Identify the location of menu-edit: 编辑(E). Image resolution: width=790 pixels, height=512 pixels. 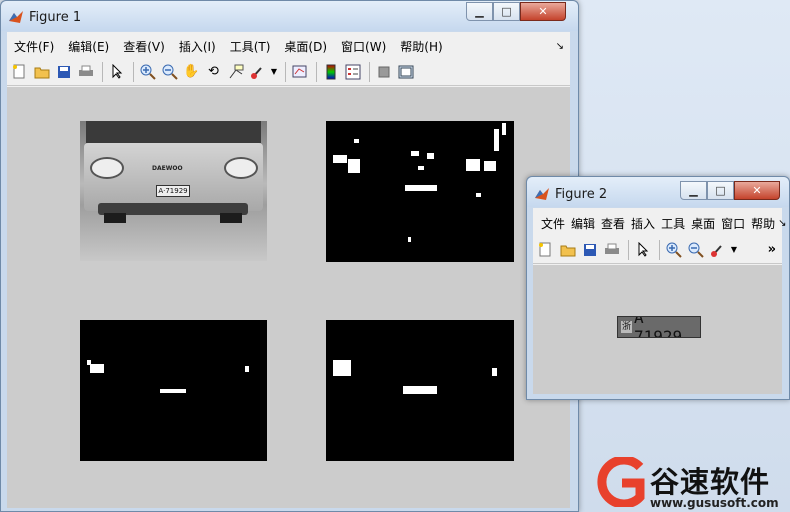
(88, 46).